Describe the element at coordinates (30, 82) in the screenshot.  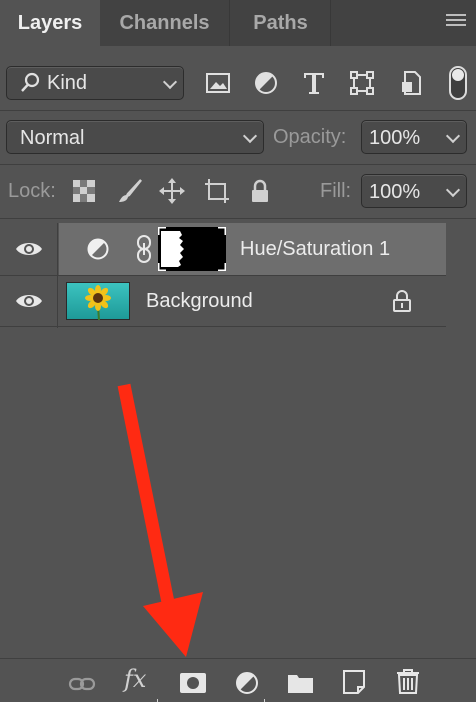
I see `search-icon` at that location.